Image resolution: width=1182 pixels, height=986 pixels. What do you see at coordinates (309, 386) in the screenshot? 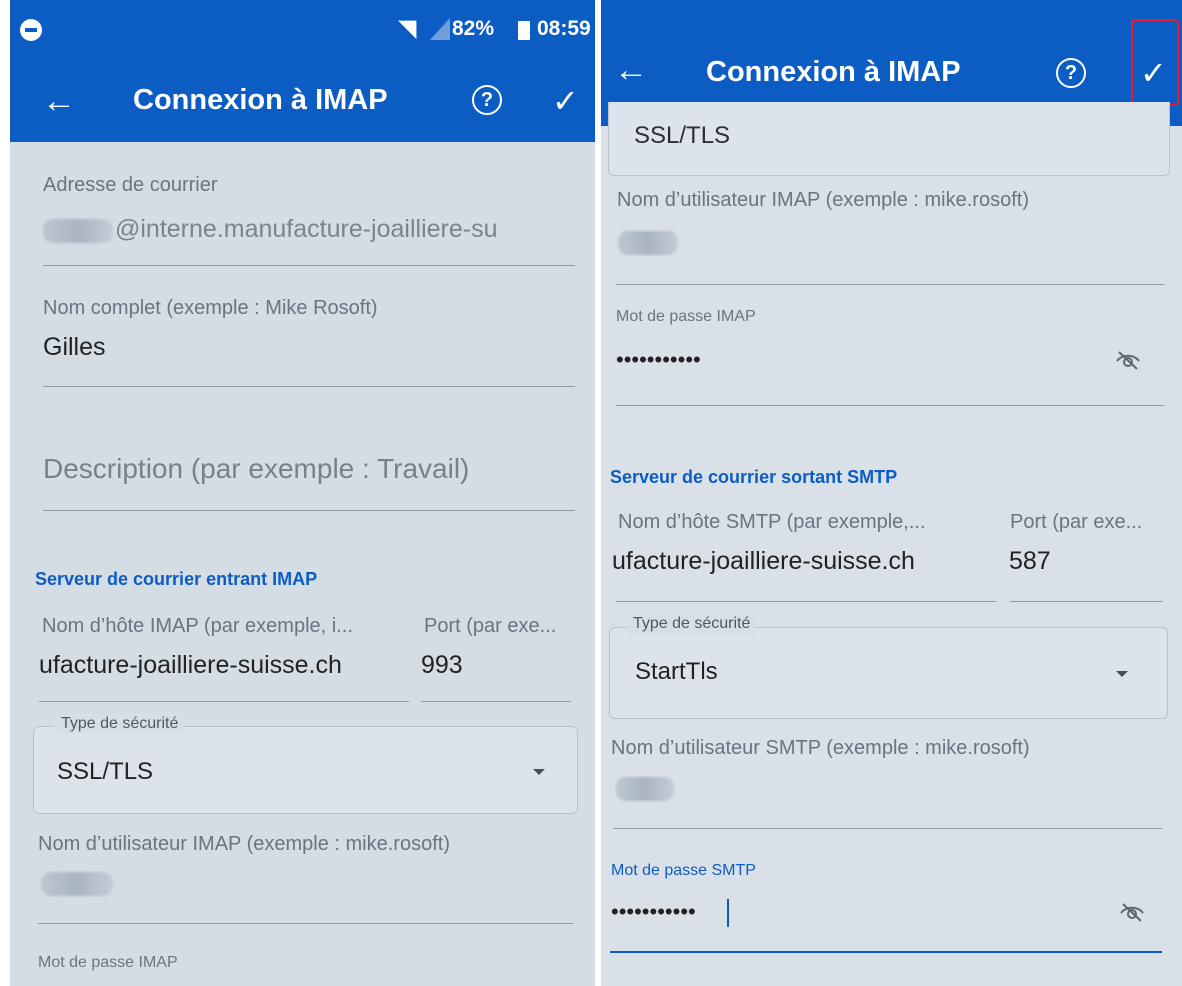
I see `fullname-field-underline` at bounding box center [309, 386].